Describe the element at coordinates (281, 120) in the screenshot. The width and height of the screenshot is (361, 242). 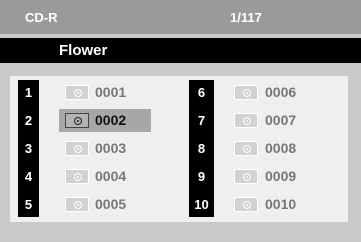
I see `track-name: 0007` at that location.